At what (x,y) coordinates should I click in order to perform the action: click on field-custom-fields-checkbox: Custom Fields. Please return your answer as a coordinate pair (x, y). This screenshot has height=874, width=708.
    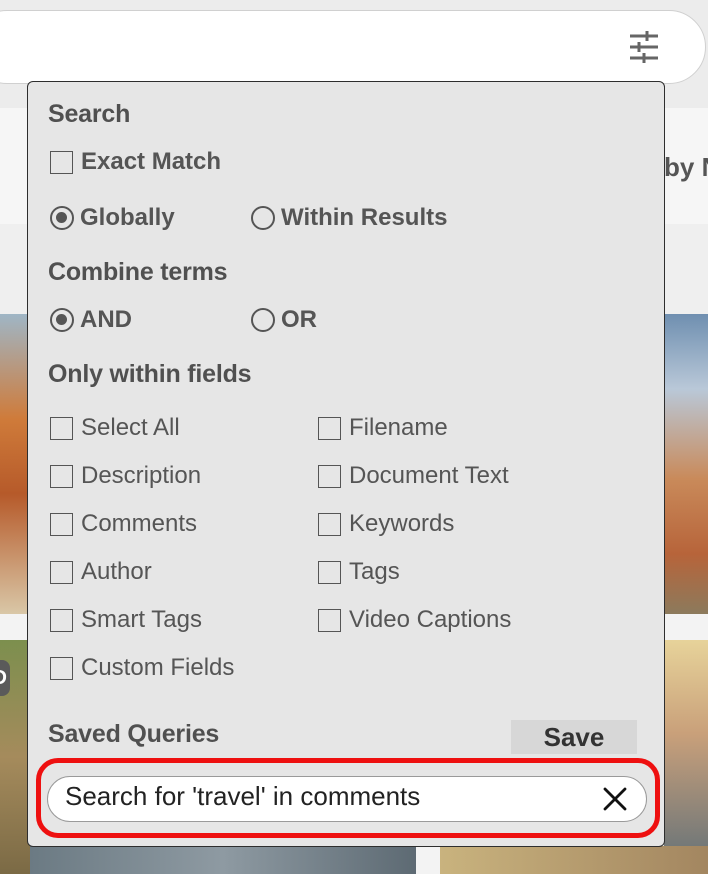
    Looking at the image, I should click on (142, 668).